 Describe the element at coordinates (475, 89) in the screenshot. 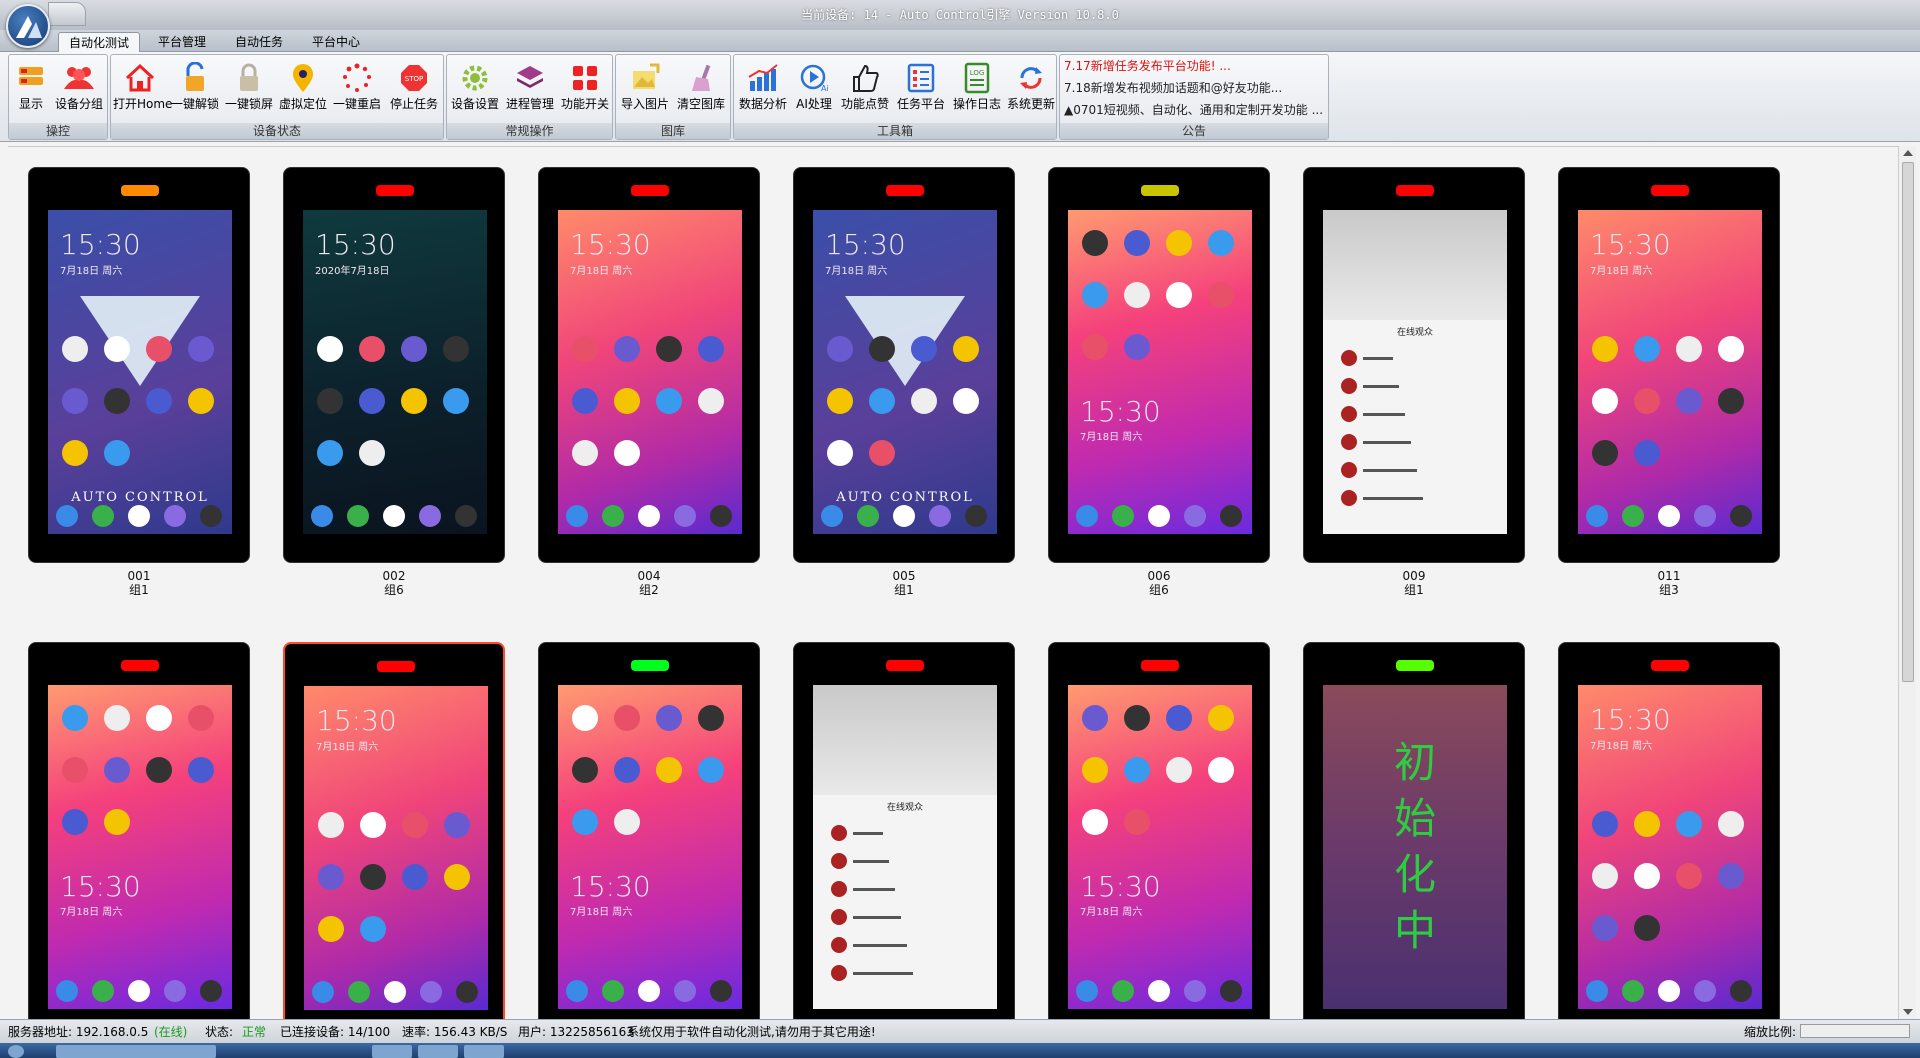

I see `device-settings-button: 设备设置` at that location.